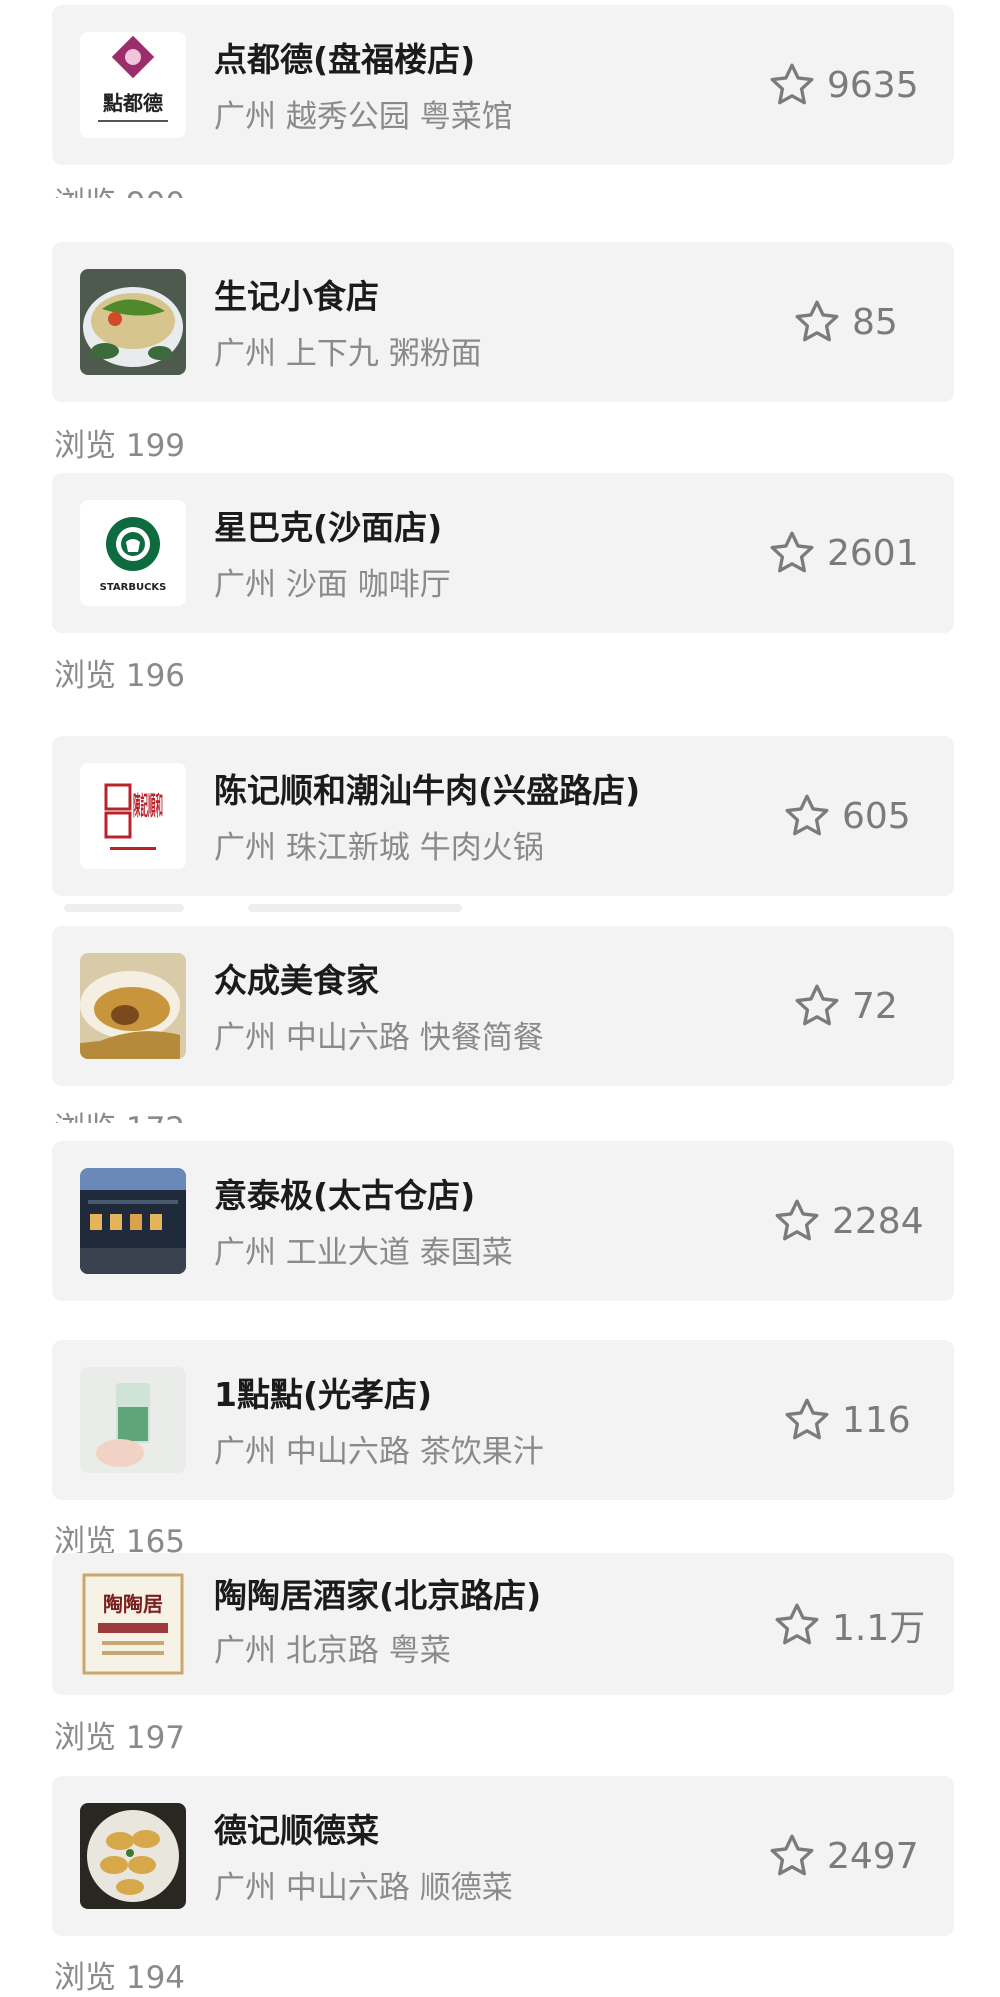  Describe the element at coordinates (845, 322) in the screenshot. I see `favorite-button: 85` at that location.